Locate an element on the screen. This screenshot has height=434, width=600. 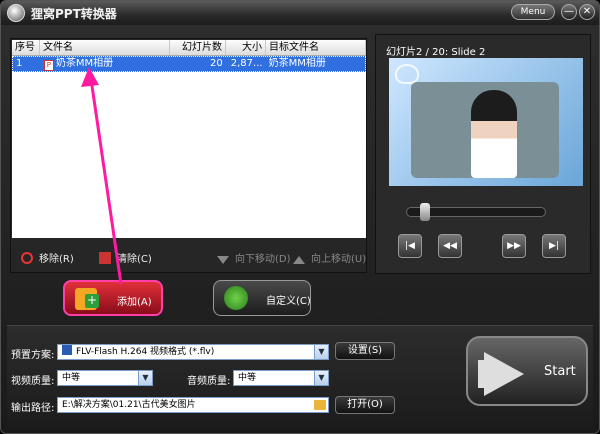
add-label: 添加(A) is located at coordinates (134, 302).